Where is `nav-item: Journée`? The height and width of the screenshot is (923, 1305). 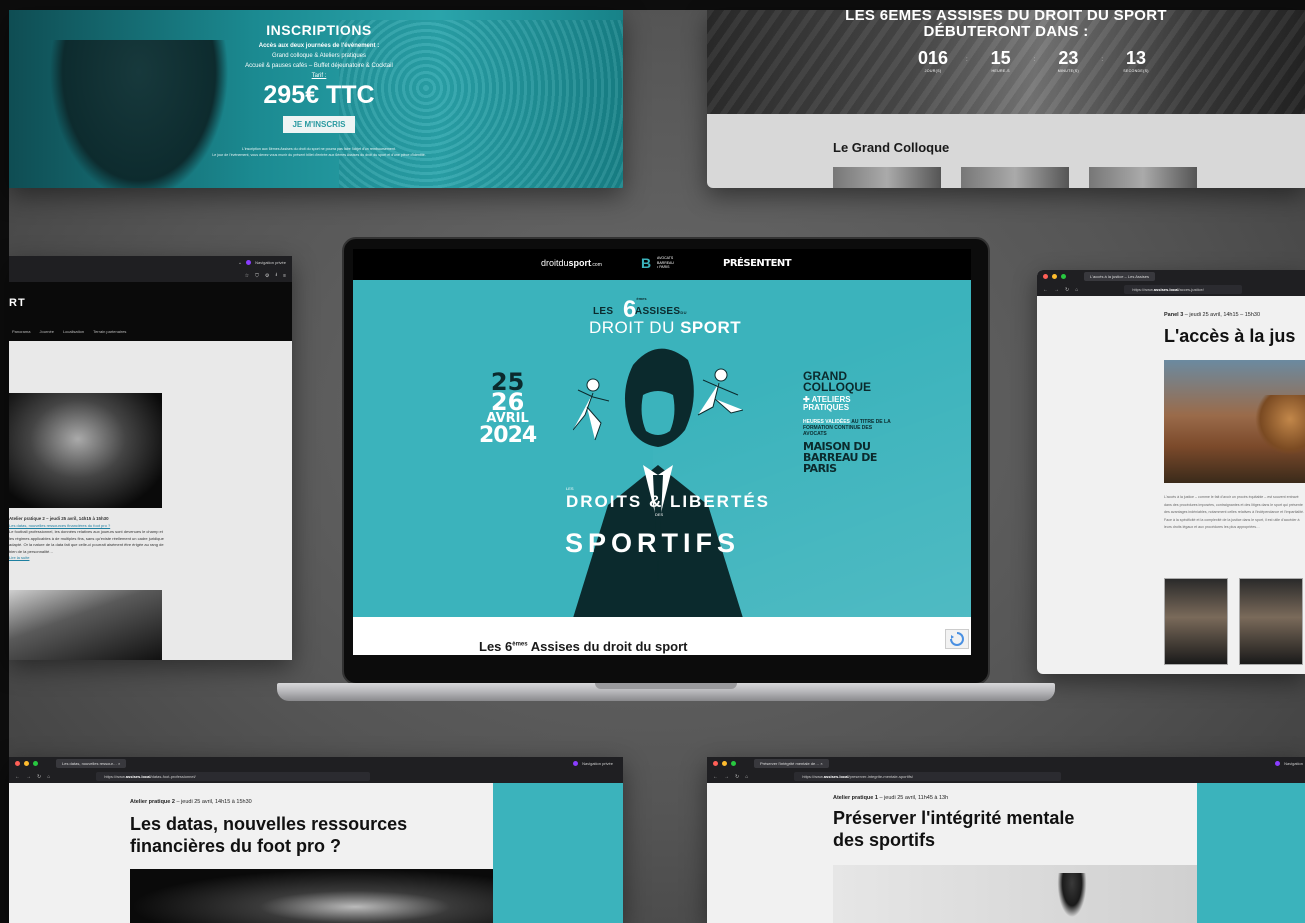
nav-item: Journée is located at coordinates (46, 331).